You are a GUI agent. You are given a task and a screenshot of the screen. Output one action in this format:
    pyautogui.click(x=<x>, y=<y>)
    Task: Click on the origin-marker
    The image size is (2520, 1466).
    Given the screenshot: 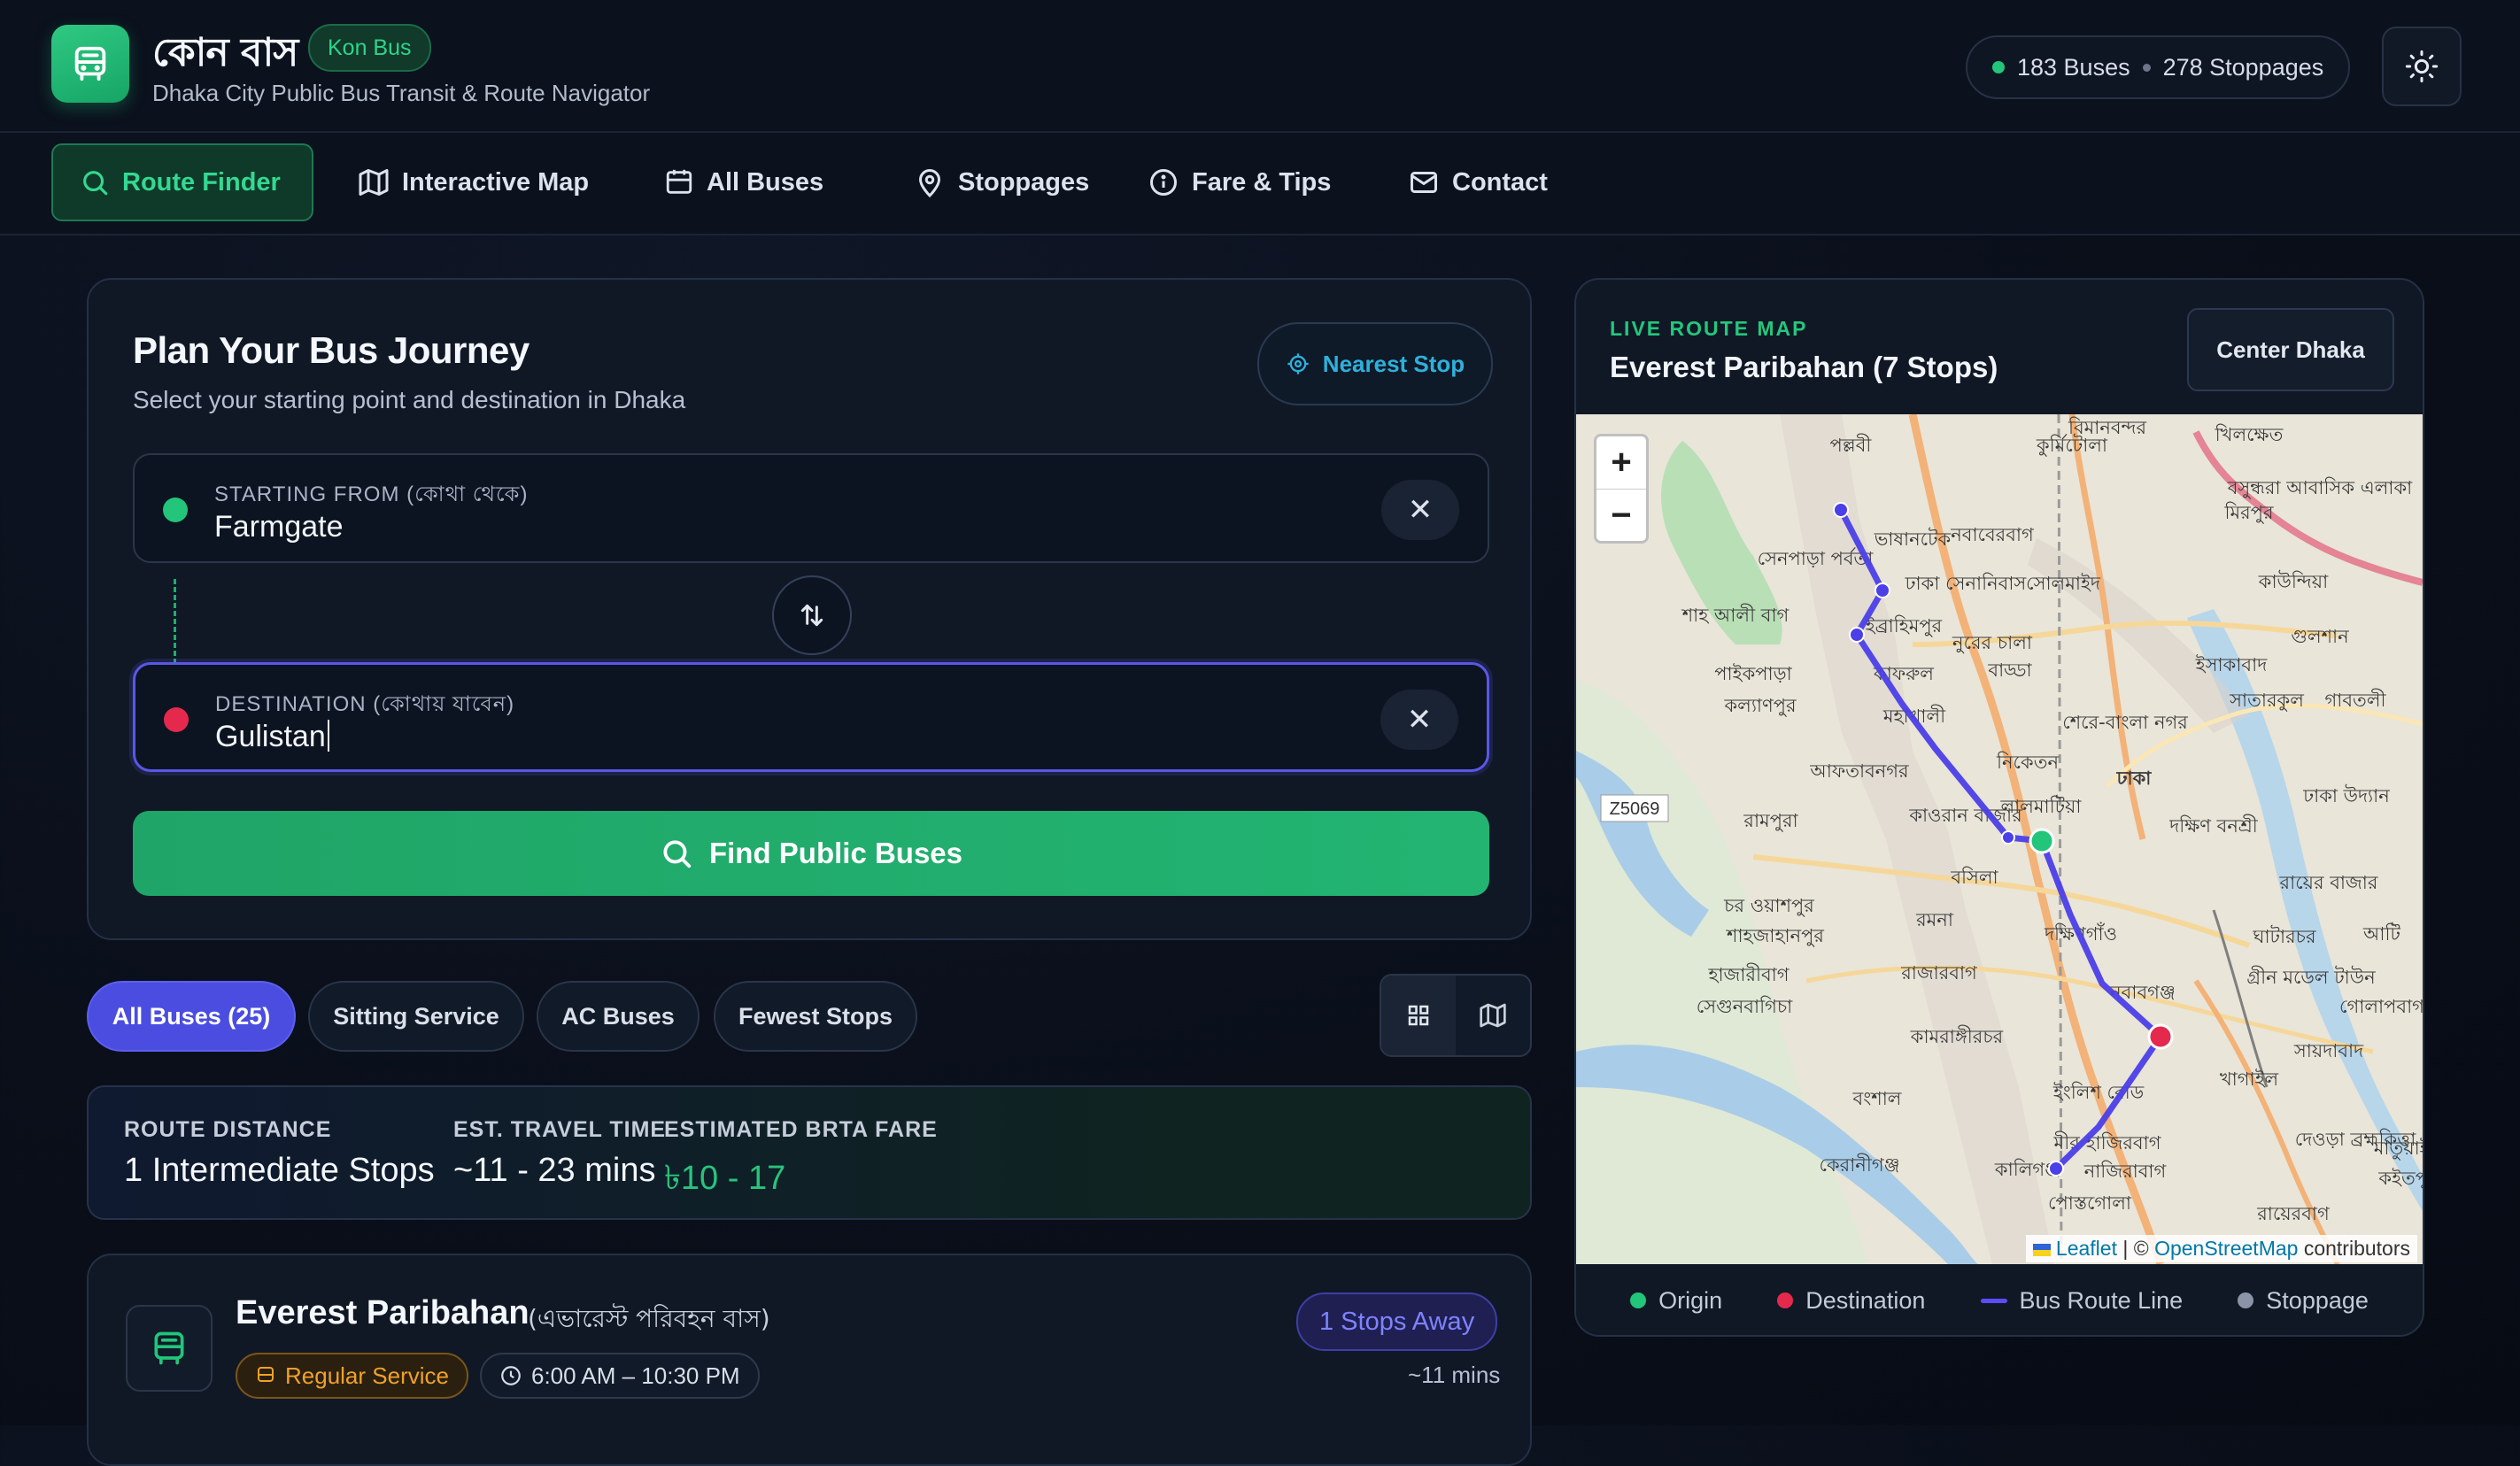 What is the action you would take?
    pyautogui.click(x=2042, y=841)
    